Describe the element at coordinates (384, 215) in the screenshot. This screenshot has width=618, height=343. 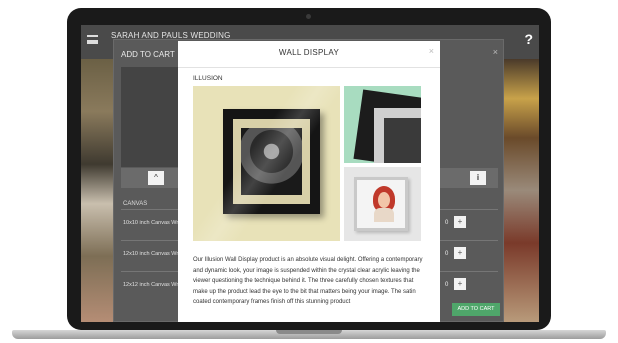
I see `portrait-body` at that location.